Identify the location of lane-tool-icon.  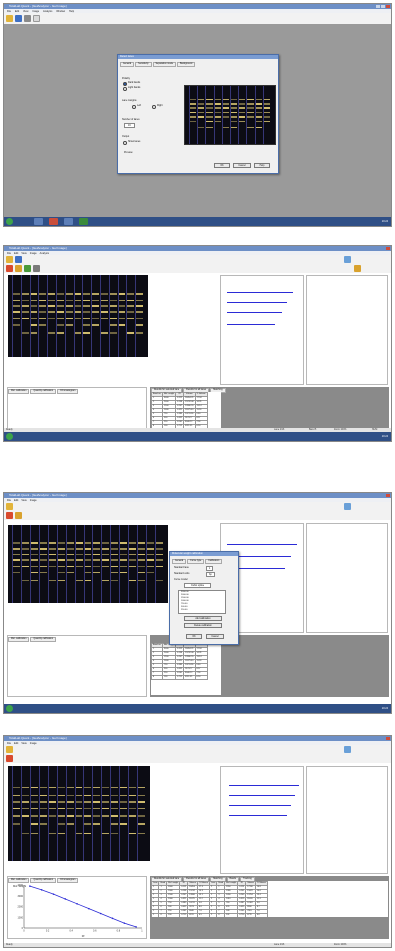
(9, 515).